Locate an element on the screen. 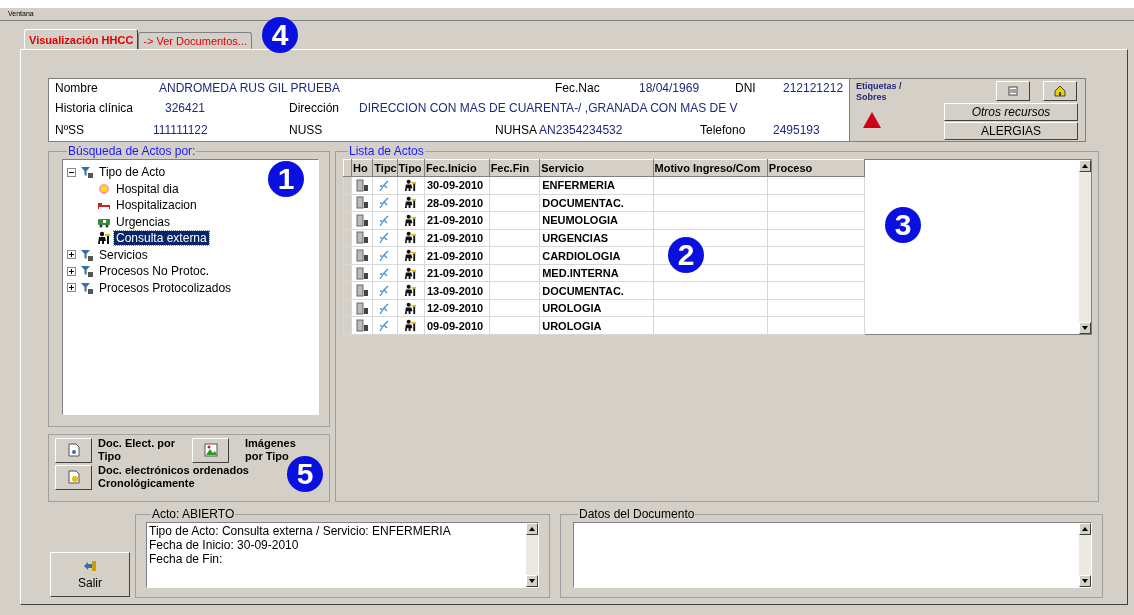 The height and width of the screenshot is (615, 1134). tree-item: Procesos Protocolizados is located at coordinates (165, 287).